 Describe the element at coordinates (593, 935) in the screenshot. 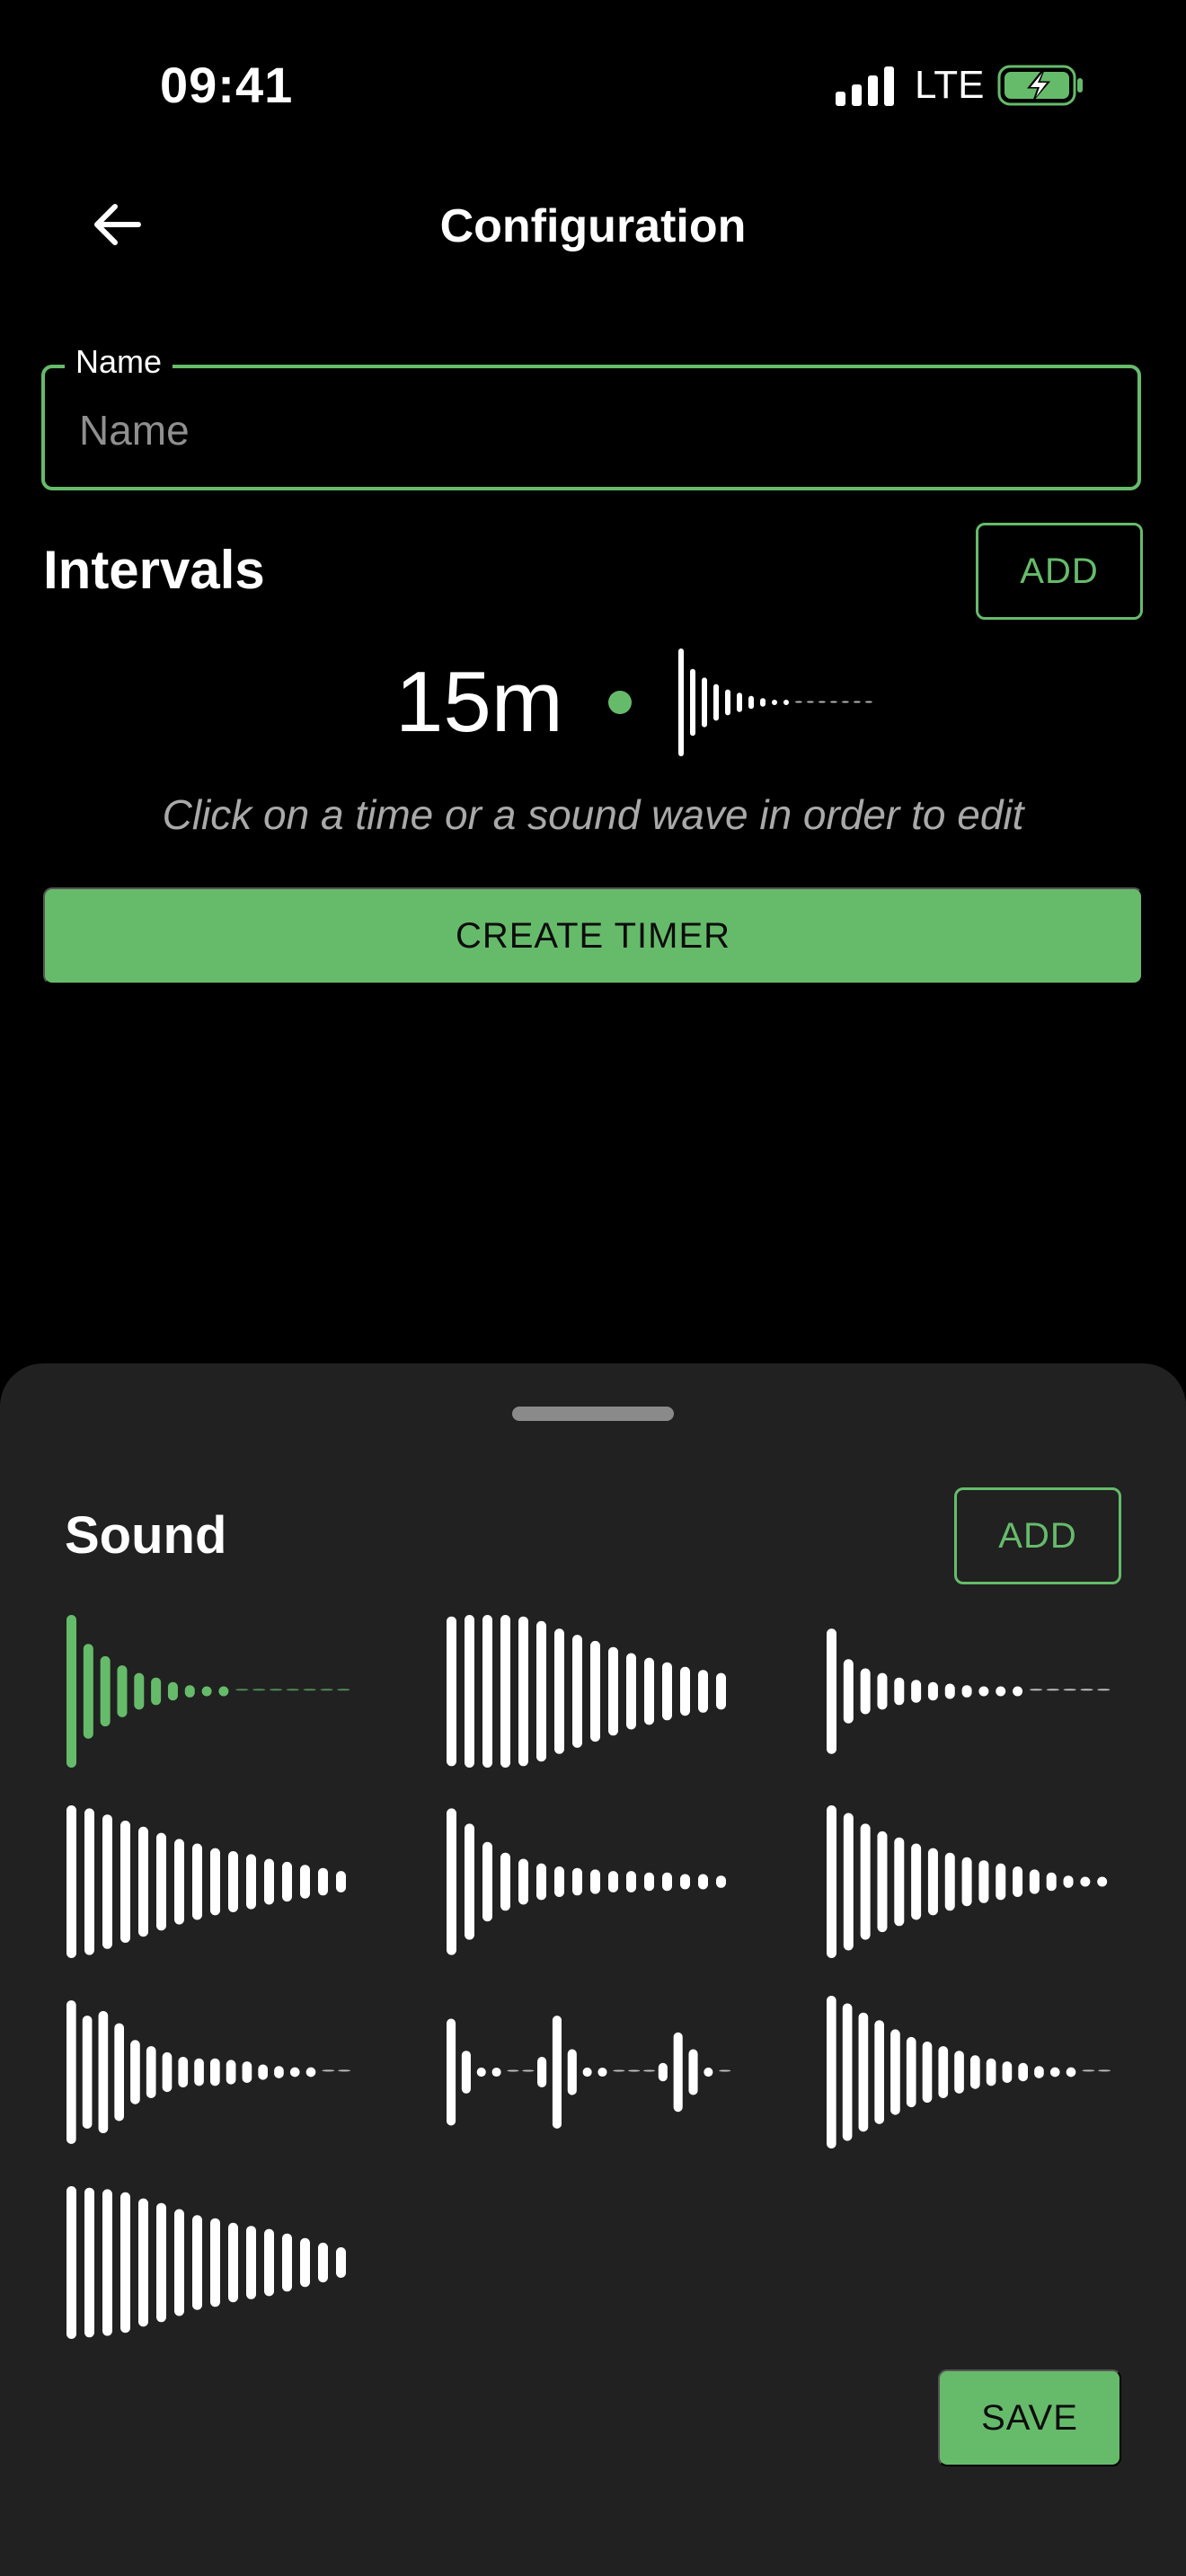

I see `create-timer-button: CREATE TIMER` at that location.